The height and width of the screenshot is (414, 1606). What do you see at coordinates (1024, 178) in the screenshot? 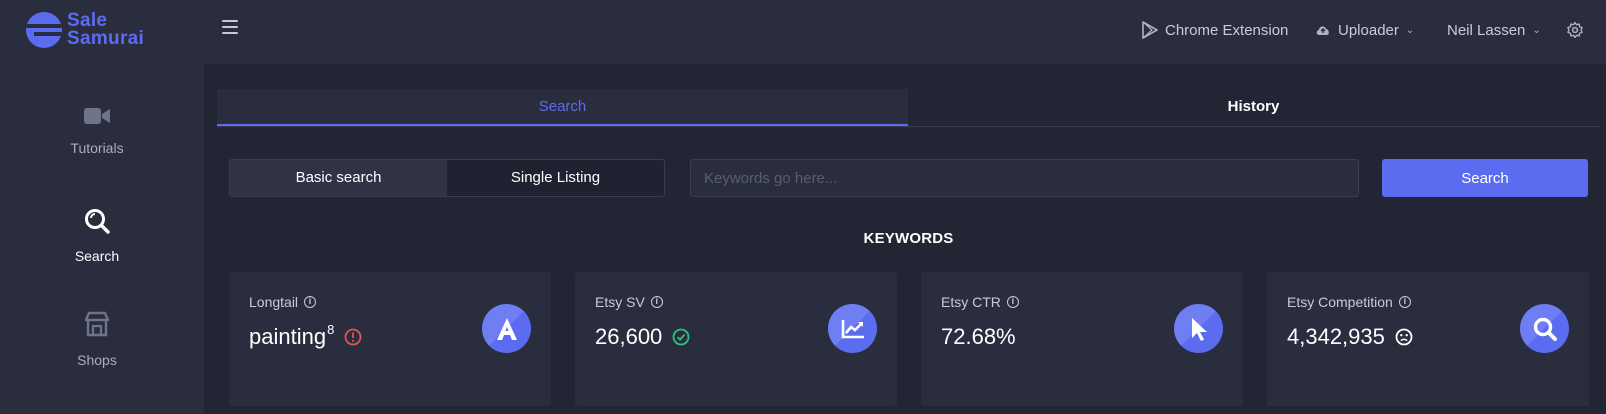
I see `keywords-input` at bounding box center [1024, 178].